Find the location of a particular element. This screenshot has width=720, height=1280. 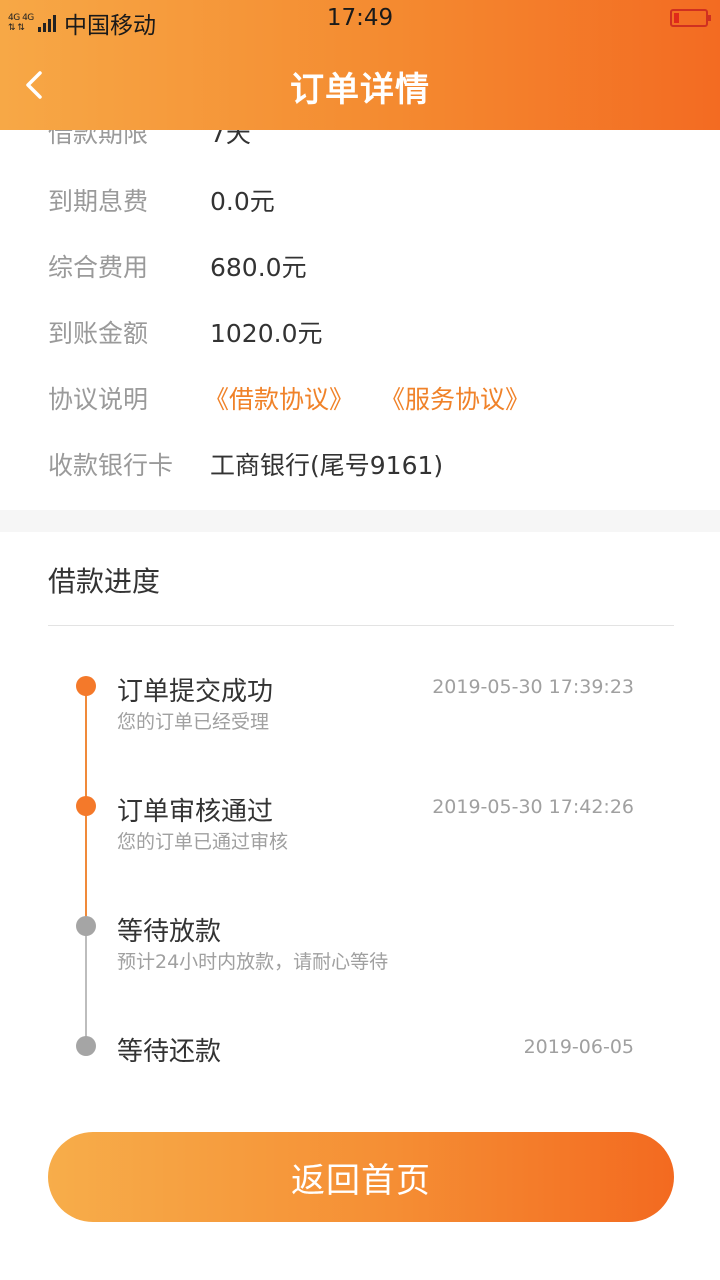

app-header: 4G 4G ⇅ ⇅ 中国移动 17:49 订单详情 is located at coordinates (360, 65).